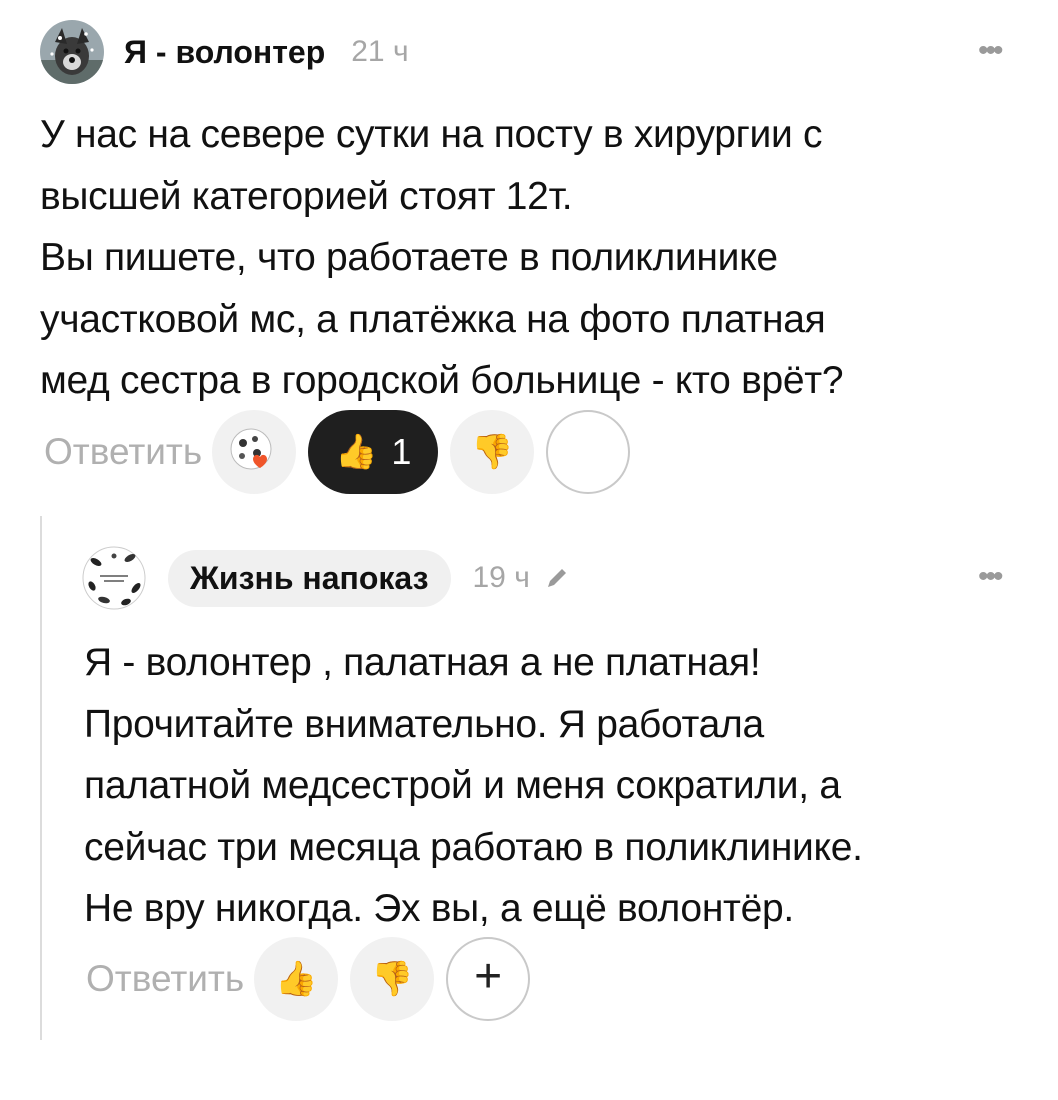 This screenshot has height=1100, width=1058. Describe the element at coordinates (557, 578) in the screenshot. I see `pencil-icon` at that location.